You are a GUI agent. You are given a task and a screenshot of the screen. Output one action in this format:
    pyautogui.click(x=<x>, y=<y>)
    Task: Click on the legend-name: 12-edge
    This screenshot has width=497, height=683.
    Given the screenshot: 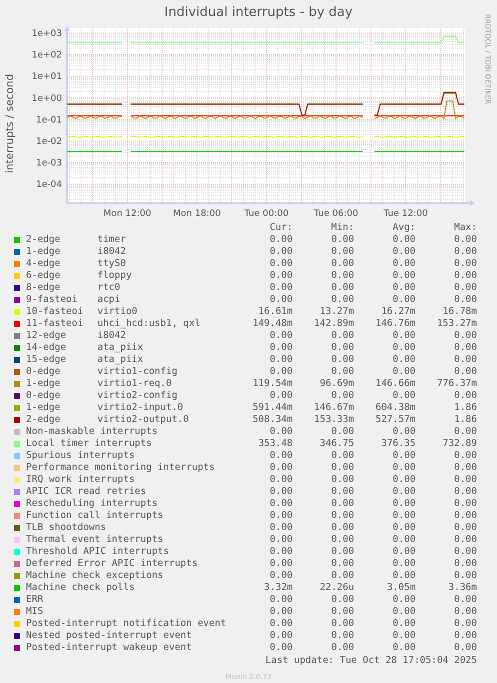 What is the action you would take?
    pyautogui.click(x=47, y=336)
    